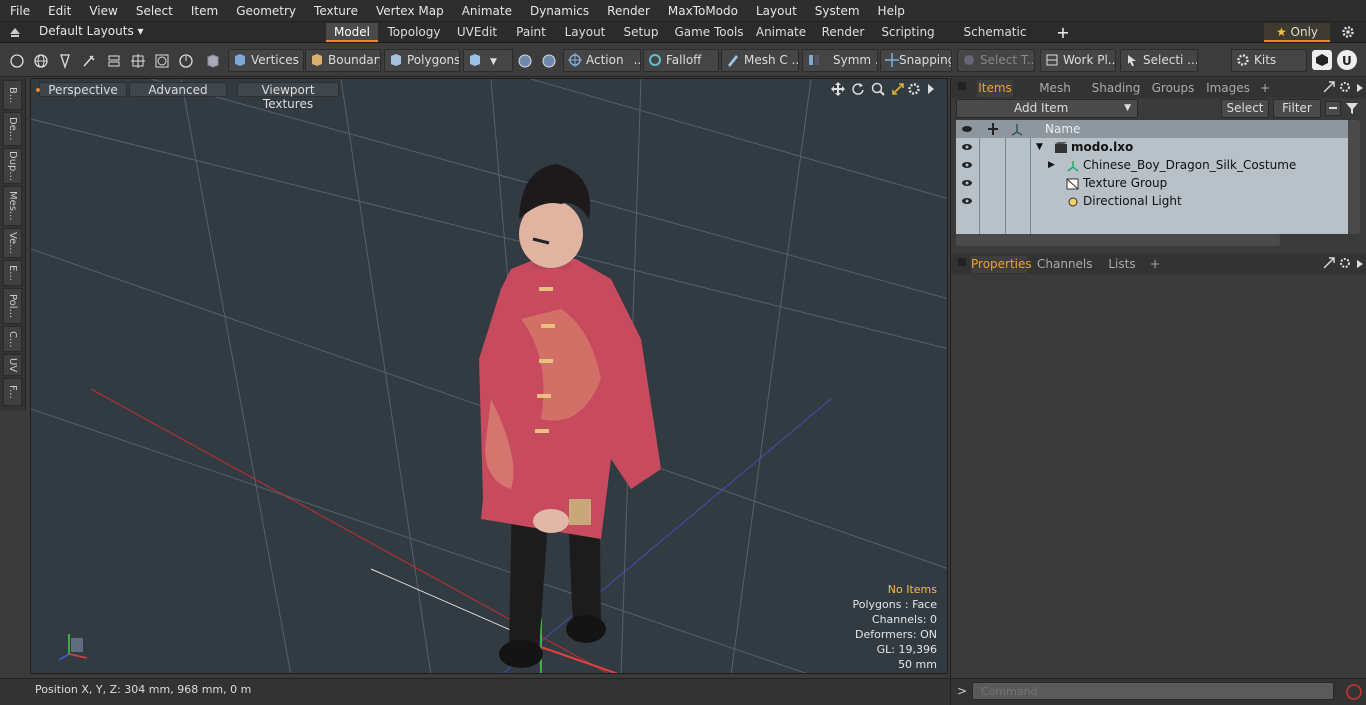  What do you see at coordinates (641, 32) in the screenshot?
I see `tab-setup: Setup` at bounding box center [641, 32].